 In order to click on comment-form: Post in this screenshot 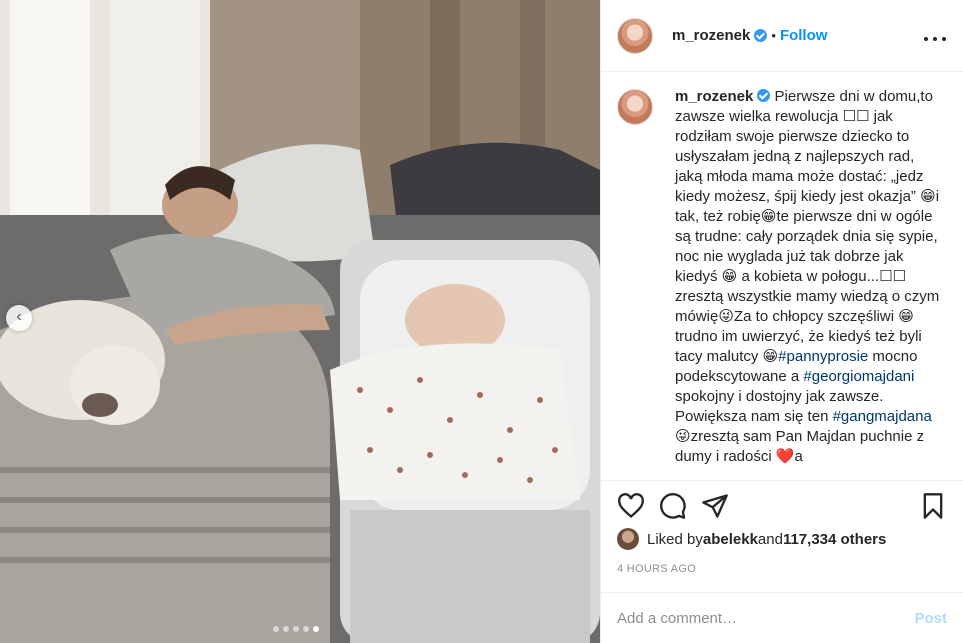, I will do `click(782, 617)`.